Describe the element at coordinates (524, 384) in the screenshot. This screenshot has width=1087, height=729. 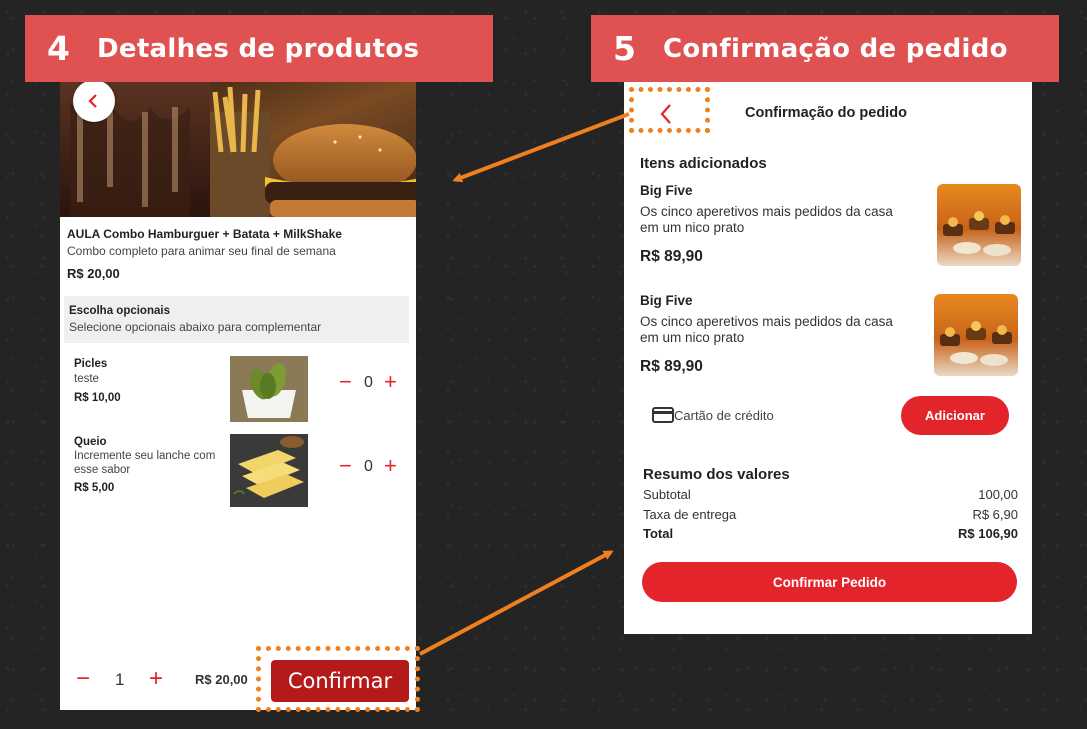
I see `flow-arrows` at that location.